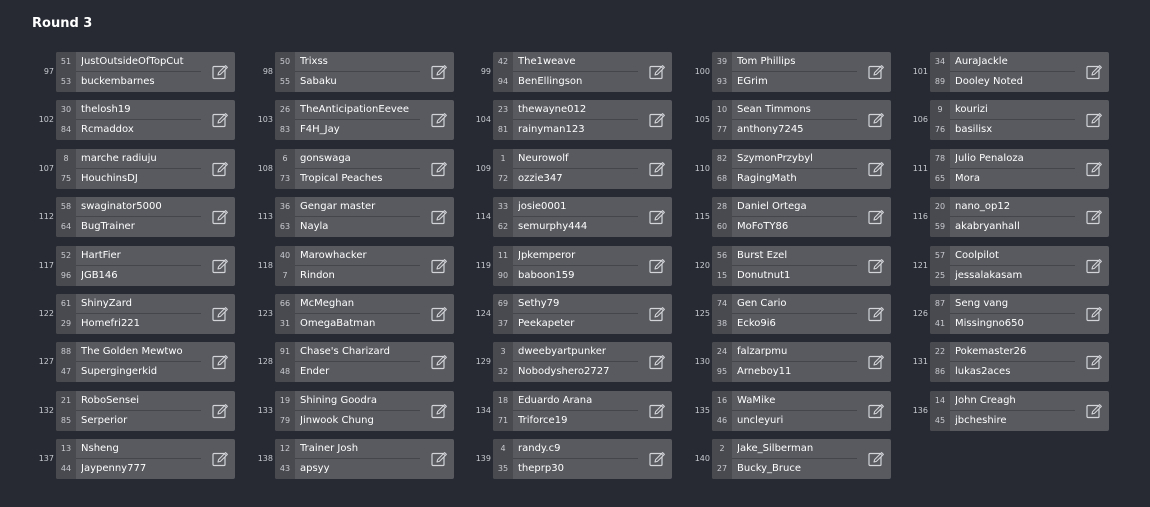 The height and width of the screenshot is (507, 1150). Describe the element at coordinates (364, 62) in the screenshot. I see `player-slot-top: 50 Trixss` at that location.